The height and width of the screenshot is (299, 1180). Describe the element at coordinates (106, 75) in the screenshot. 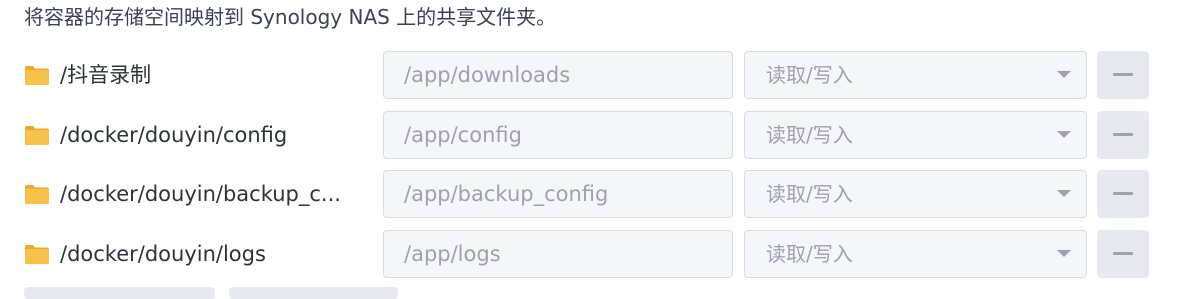

I see `host-folder-path: /抖音录制` at that location.